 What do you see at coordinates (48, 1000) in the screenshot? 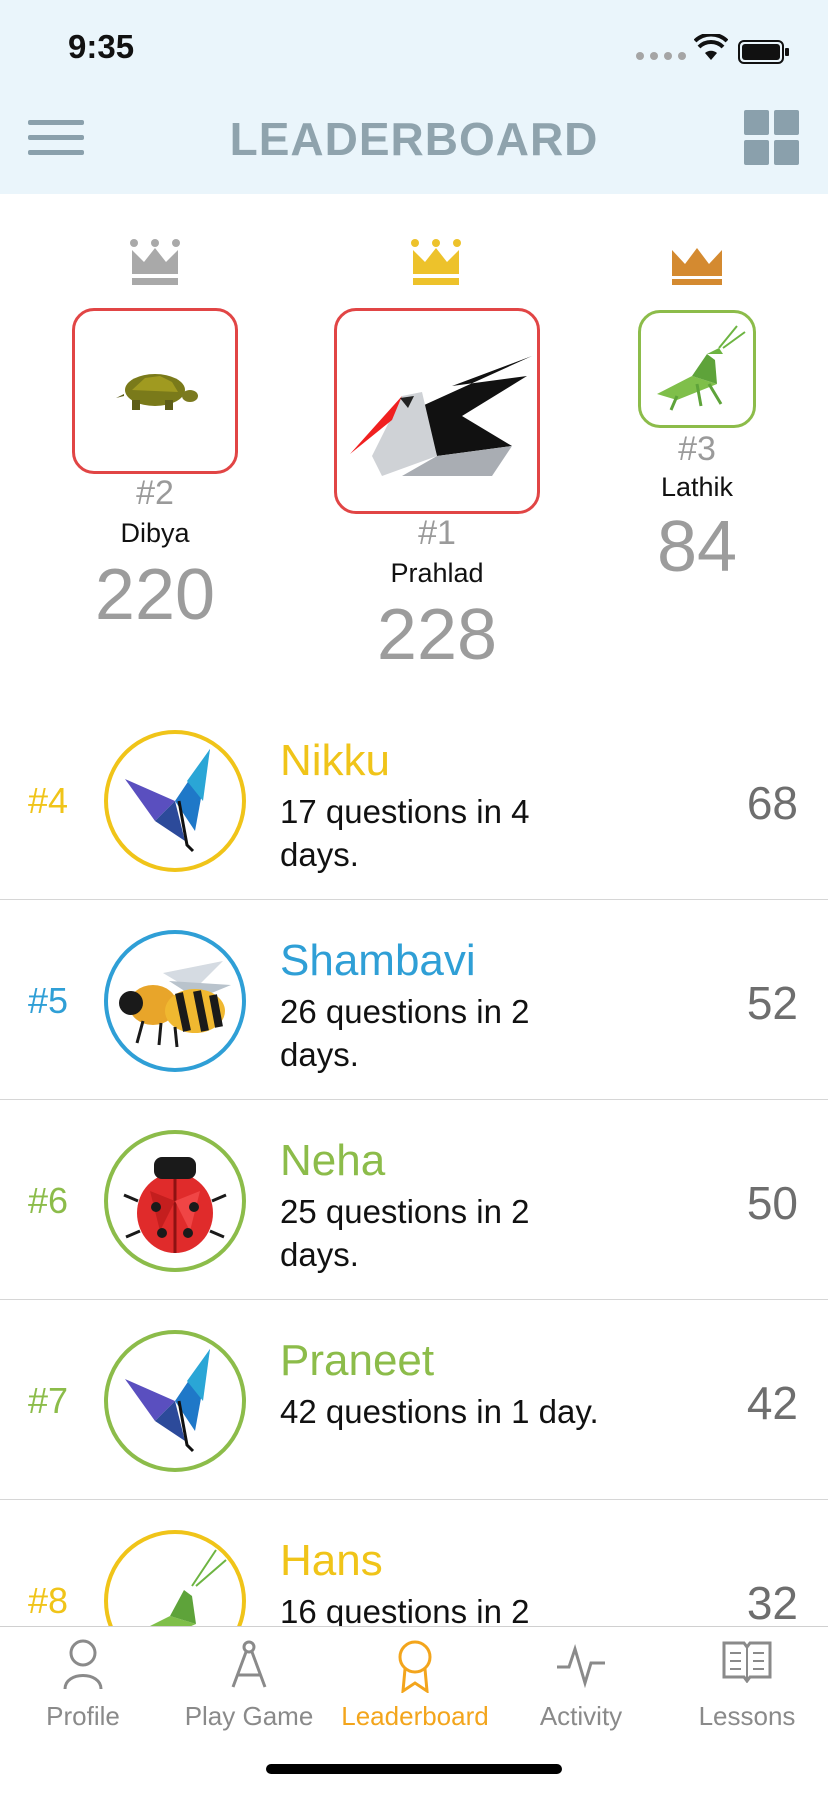
I see `row-rank: #5` at bounding box center [48, 1000].